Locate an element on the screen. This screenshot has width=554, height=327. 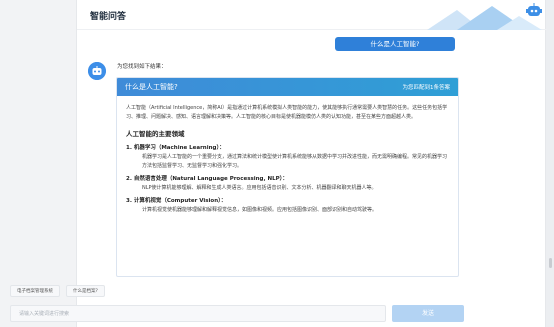
search-input: 请输入关键词进行搜索 is located at coordinates (198, 313).